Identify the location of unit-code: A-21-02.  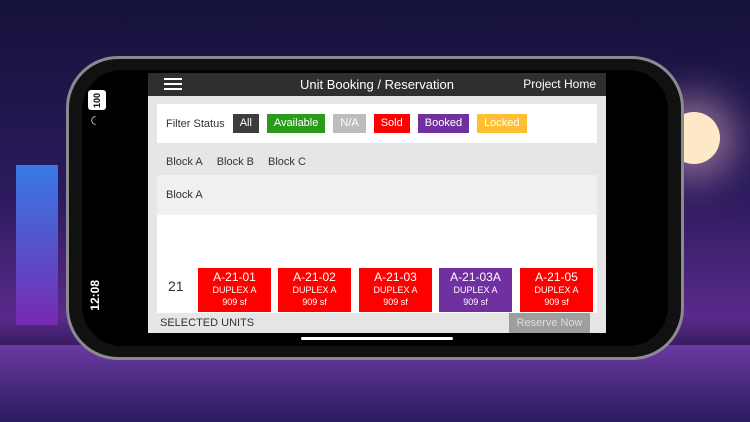
(314, 277).